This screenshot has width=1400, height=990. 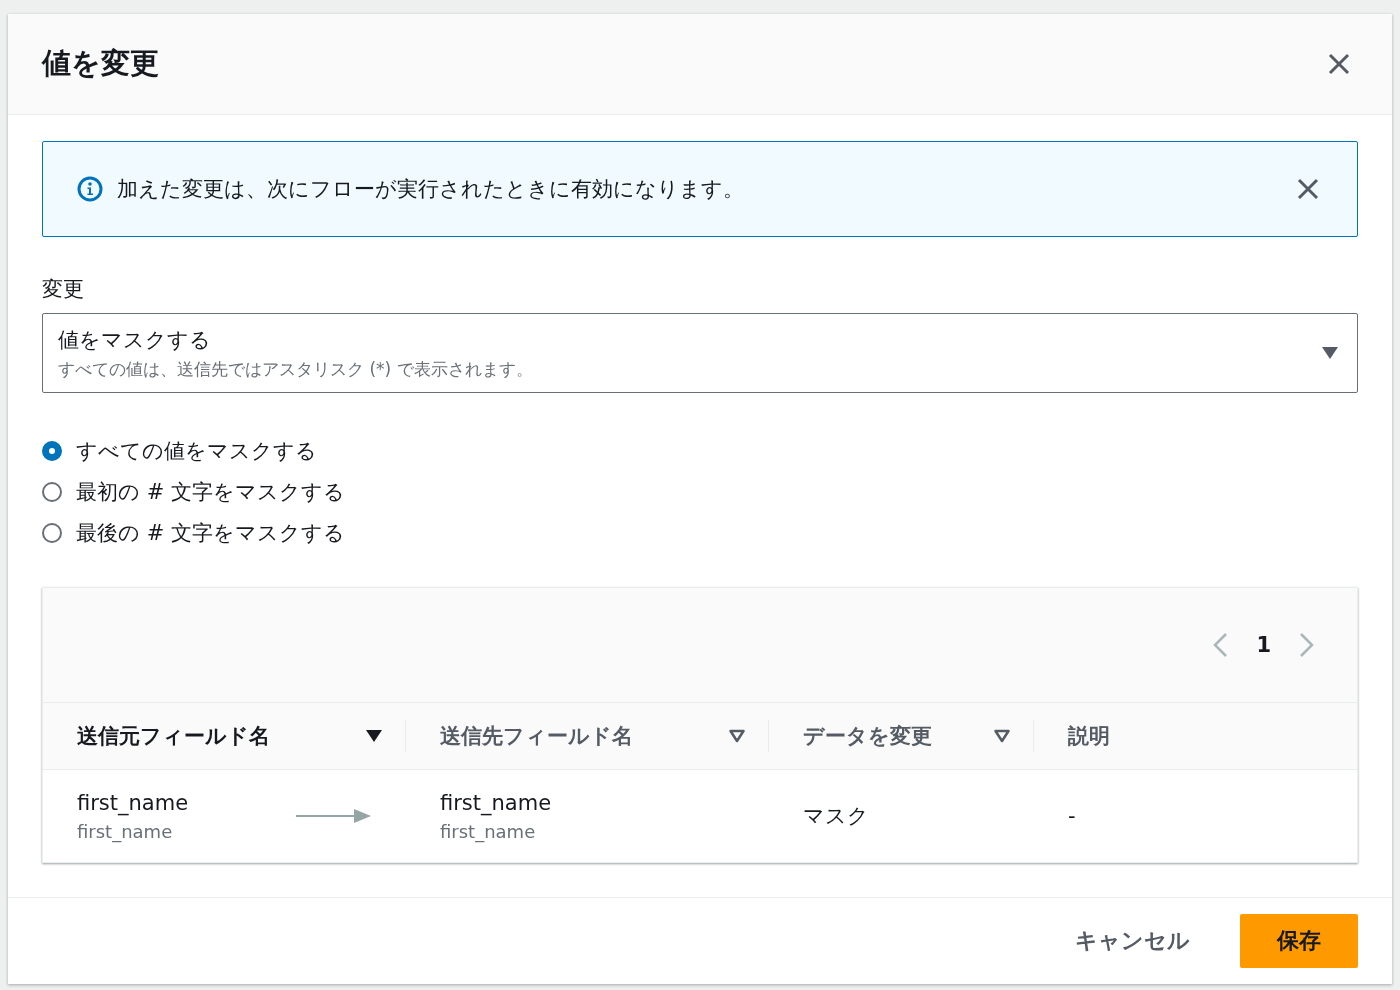 What do you see at coordinates (867, 736) in the screenshot?
I see `column-header: データを変更` at bounding box center [867, 736].